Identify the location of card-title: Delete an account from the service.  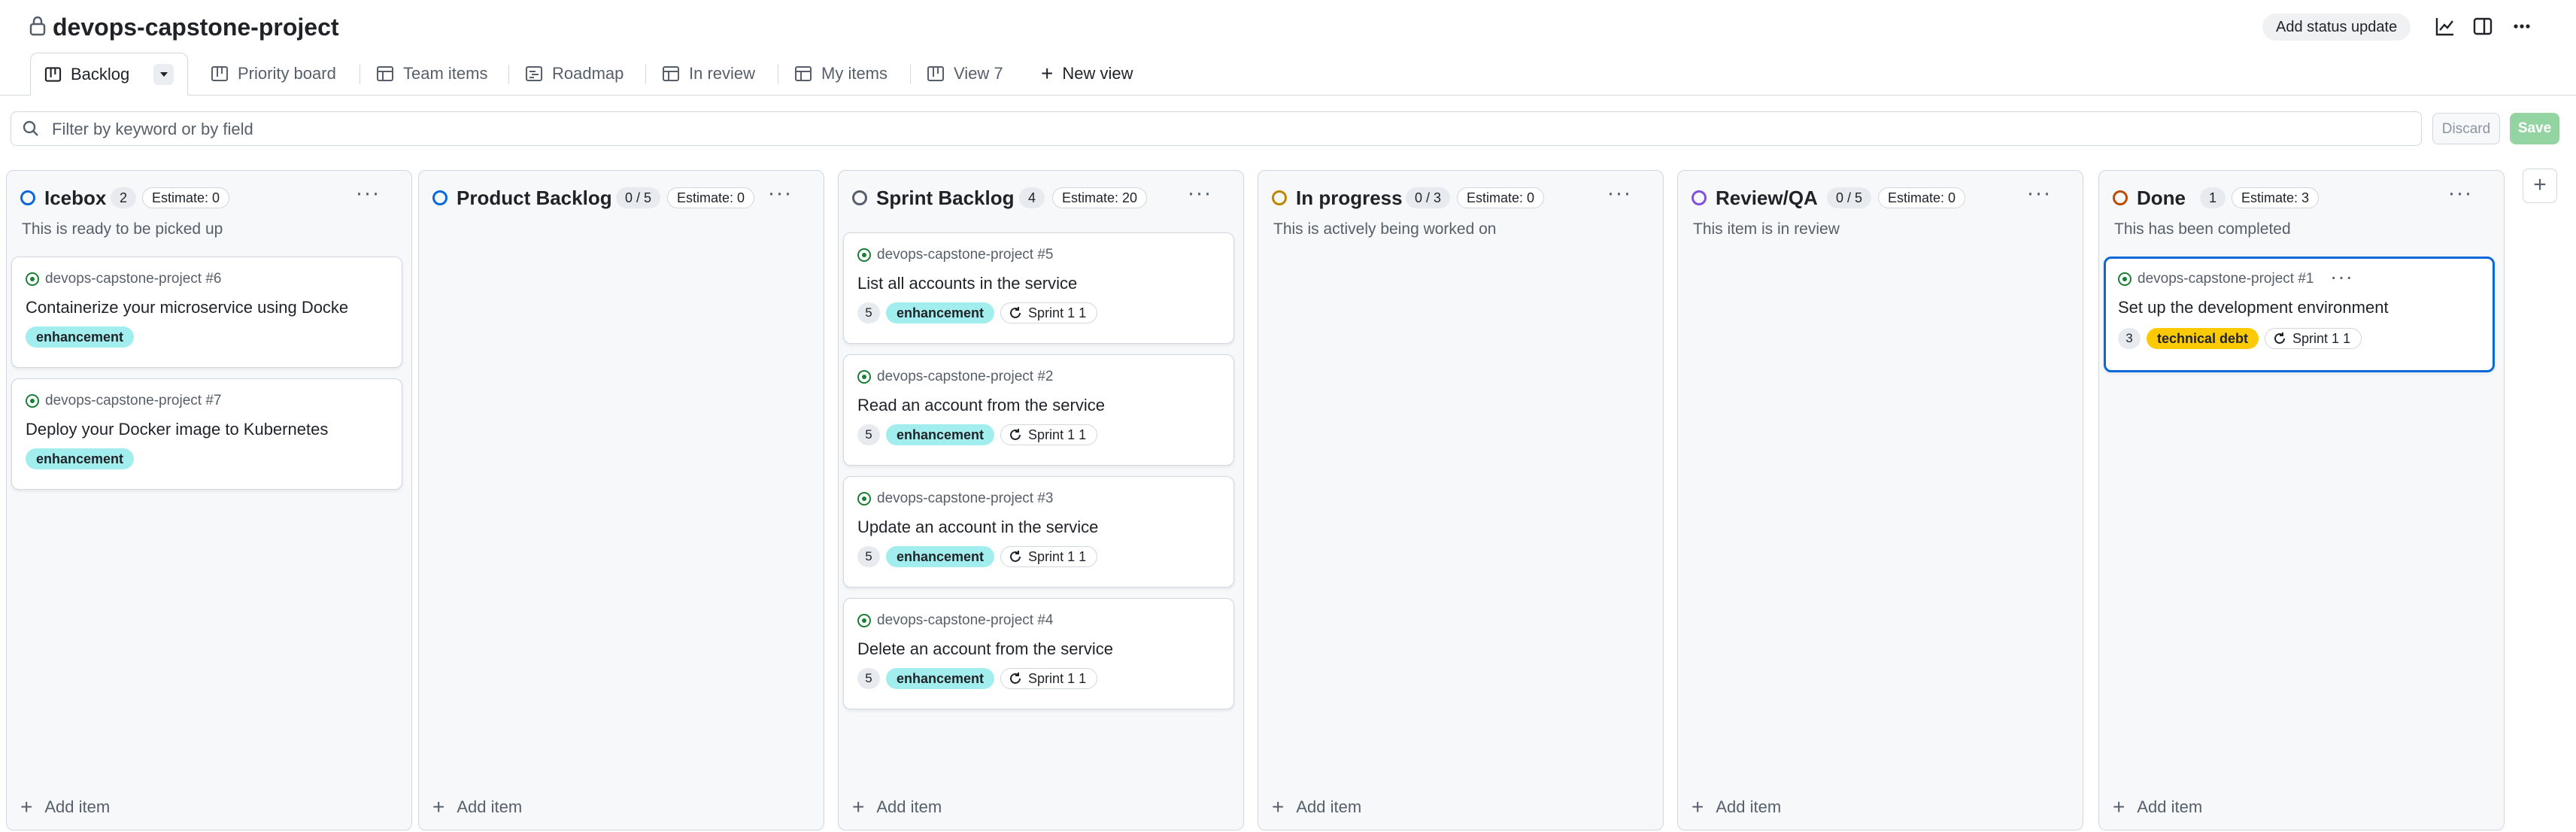
(1037, 649).